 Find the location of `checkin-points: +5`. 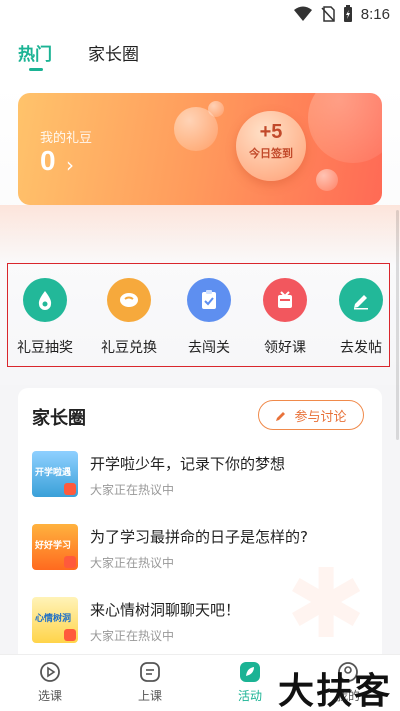

checkin-points: +5 is located at coordinates (271, 132).